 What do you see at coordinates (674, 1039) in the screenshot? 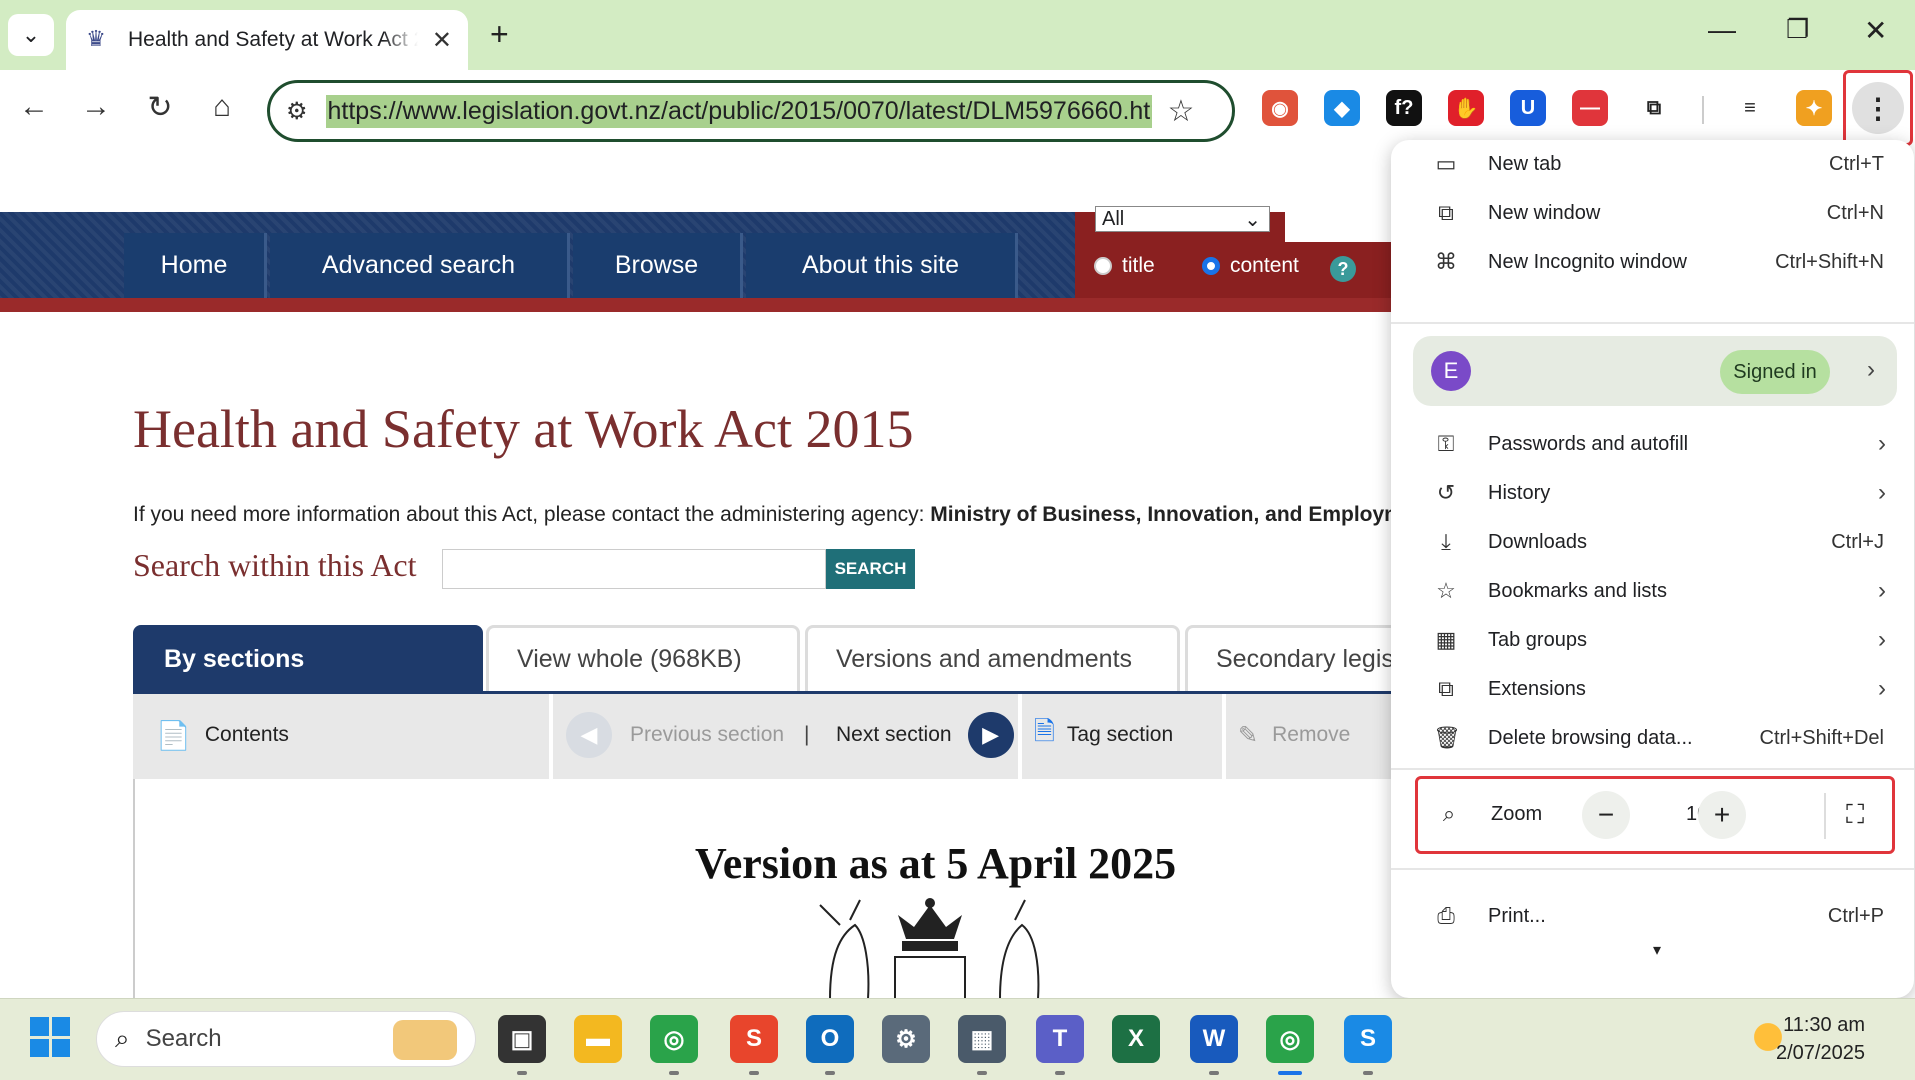
I see `chrome-icon: ◎` at bounding box center [674, 1039].